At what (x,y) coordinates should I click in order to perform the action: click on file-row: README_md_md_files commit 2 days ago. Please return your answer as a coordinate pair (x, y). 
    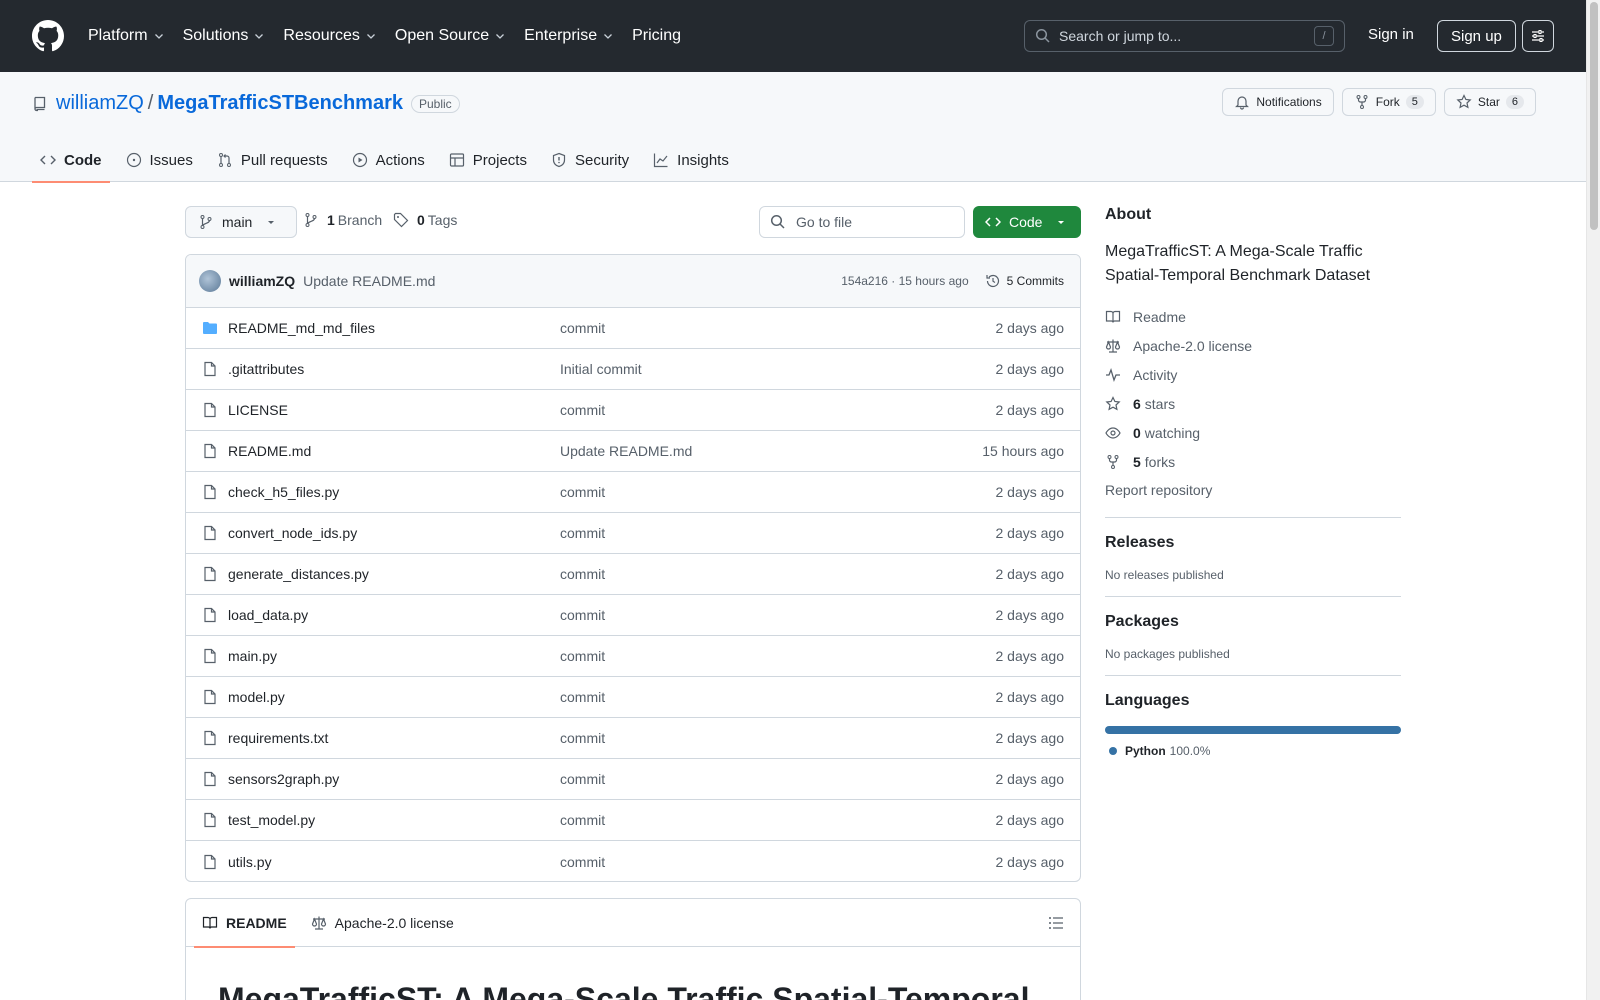
    Looking at the image, I should click on (633, 328).